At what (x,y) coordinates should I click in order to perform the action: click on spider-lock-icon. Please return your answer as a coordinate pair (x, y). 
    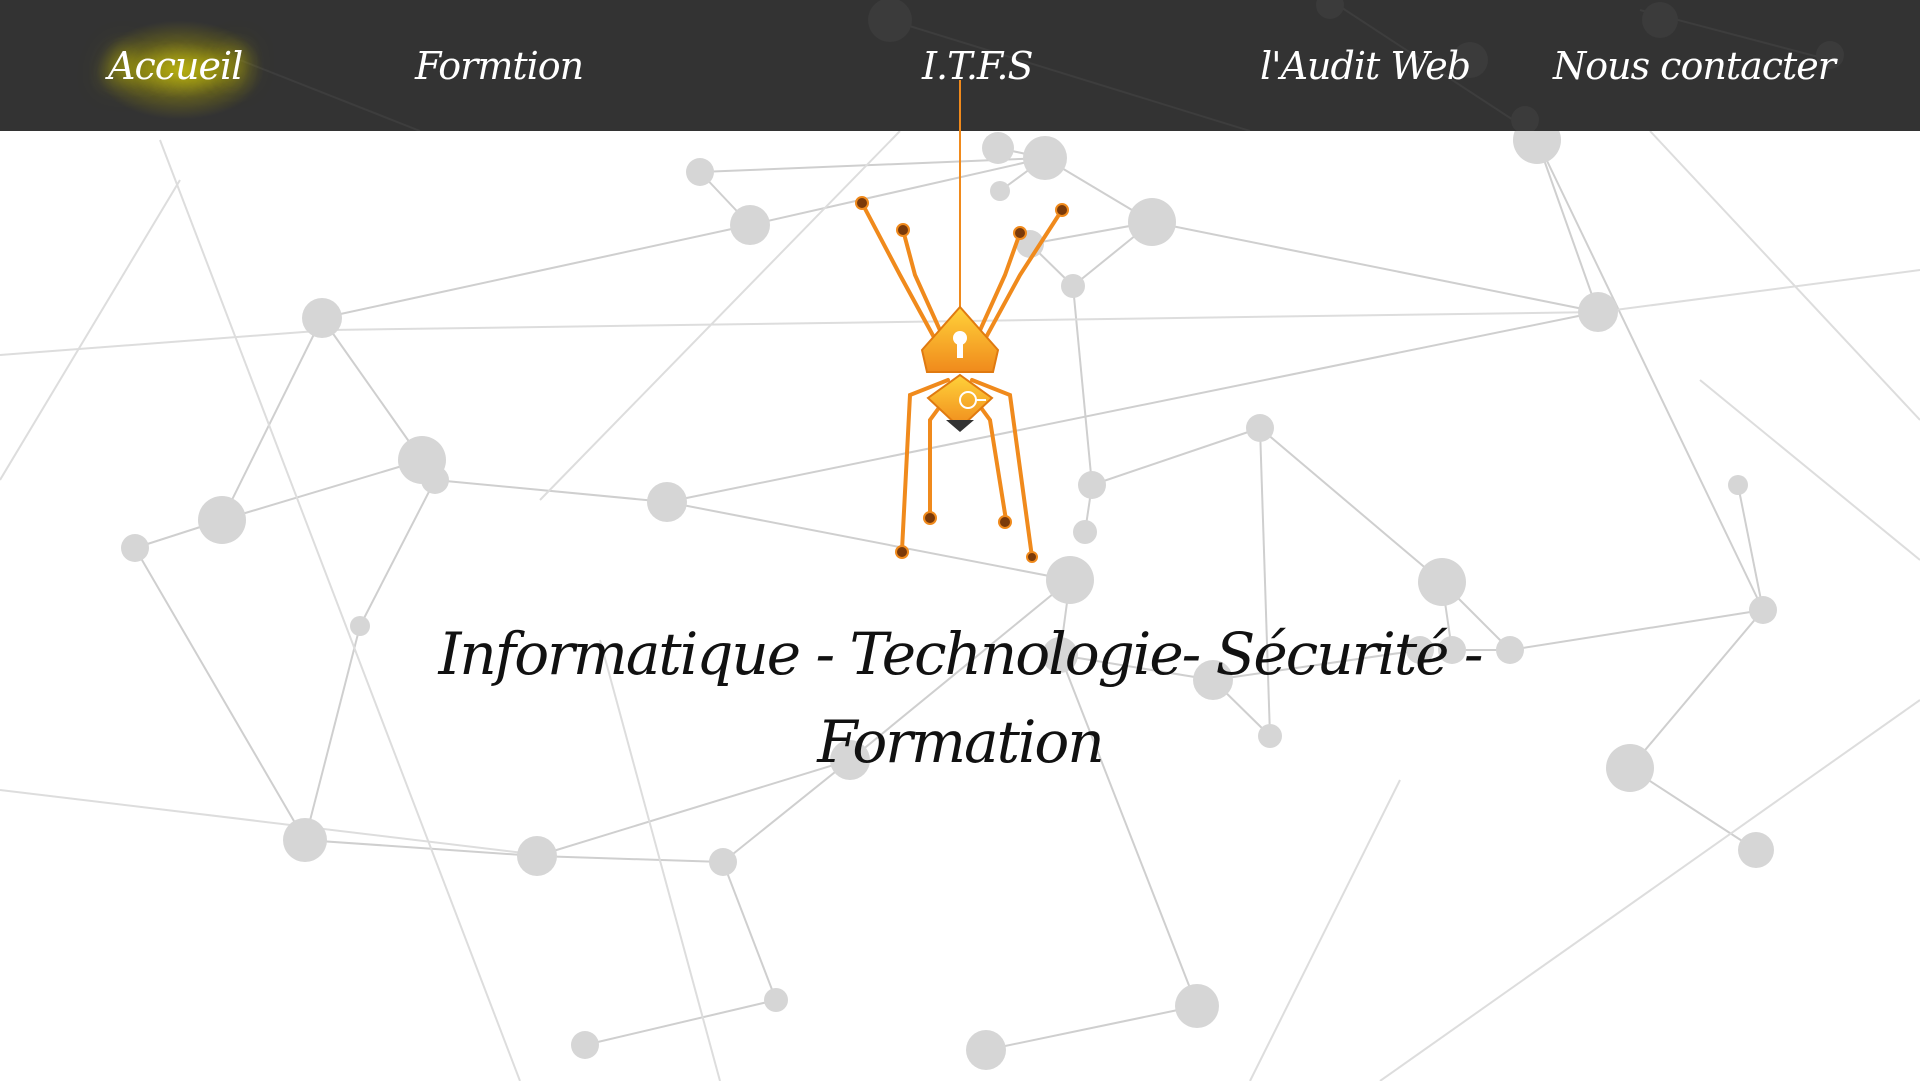
    Looking at the image, I should click on (962, 321).